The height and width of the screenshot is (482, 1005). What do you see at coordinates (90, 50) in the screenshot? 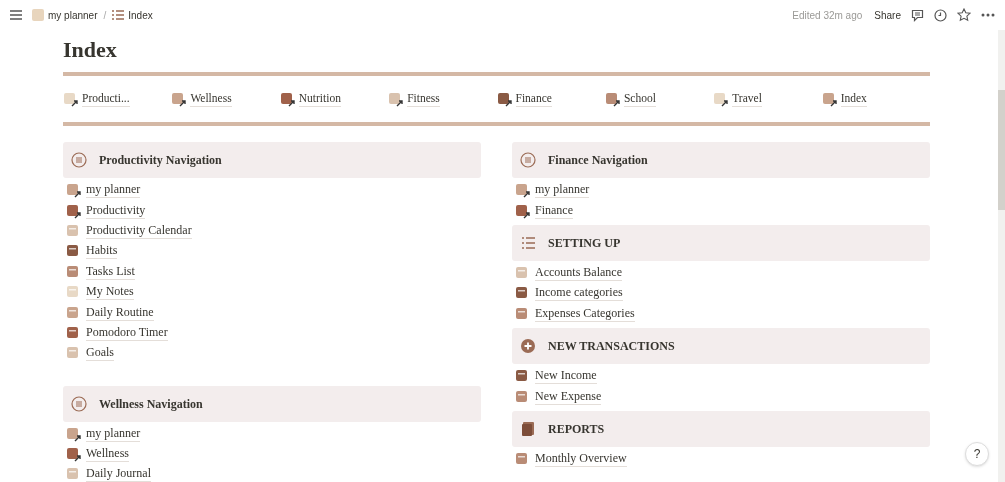
I see `page-title: Index` at bounding box center [90, 50].